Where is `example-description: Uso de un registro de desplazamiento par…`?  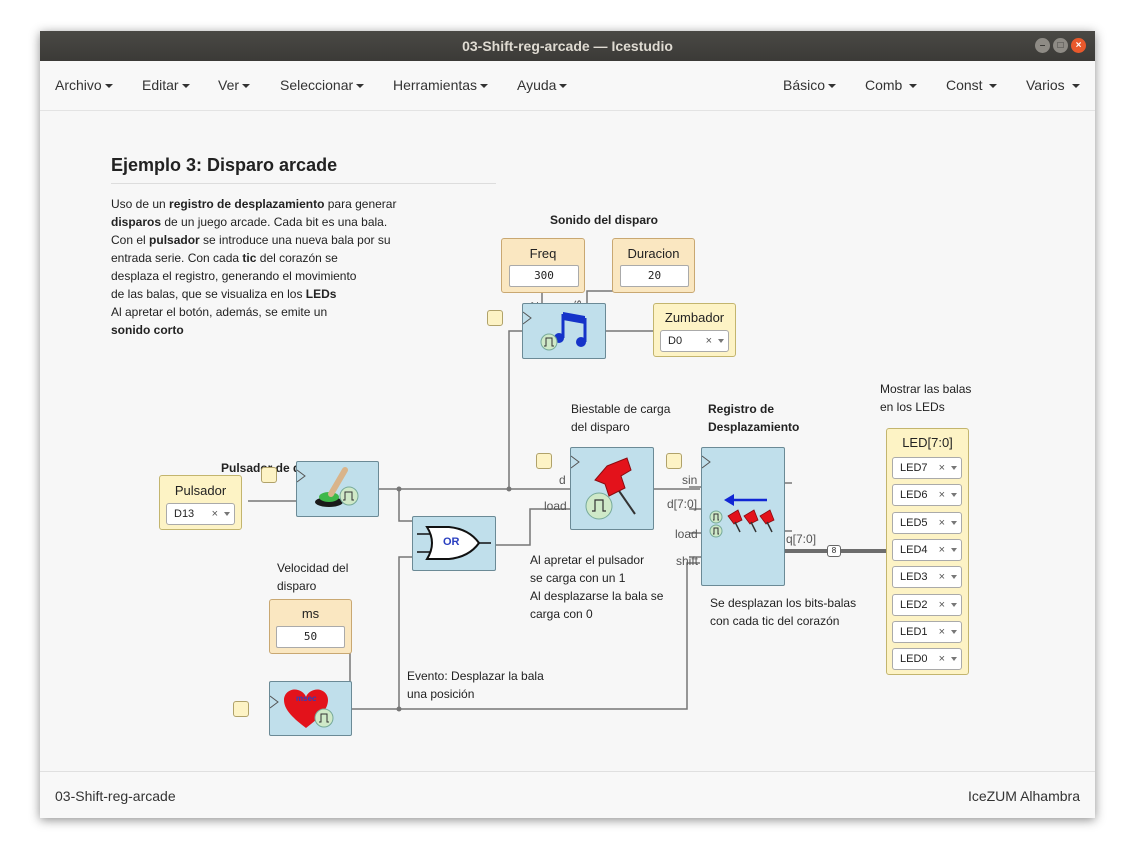 example-description: Uso de un registro de desplazamiento par… is located at coordinates (253, 267).